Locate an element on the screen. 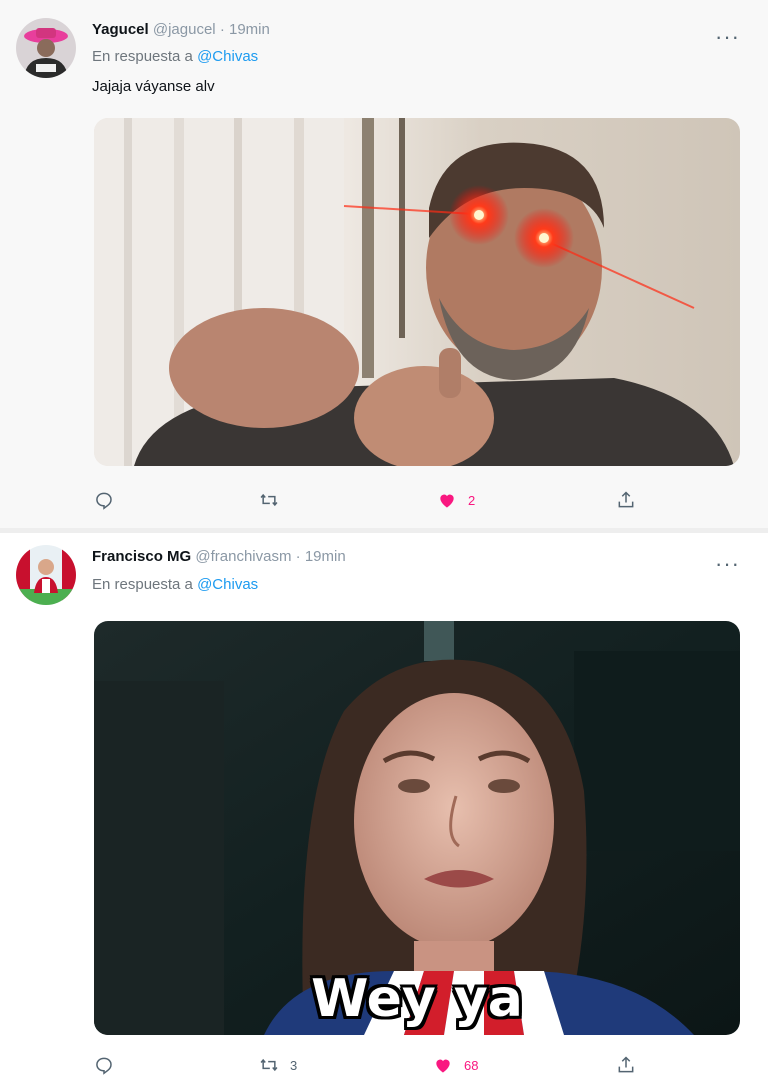 The image size is (768, 1082). tweet-header: Yagucel @jagucel · 19min is located at coordinates (181, 30).